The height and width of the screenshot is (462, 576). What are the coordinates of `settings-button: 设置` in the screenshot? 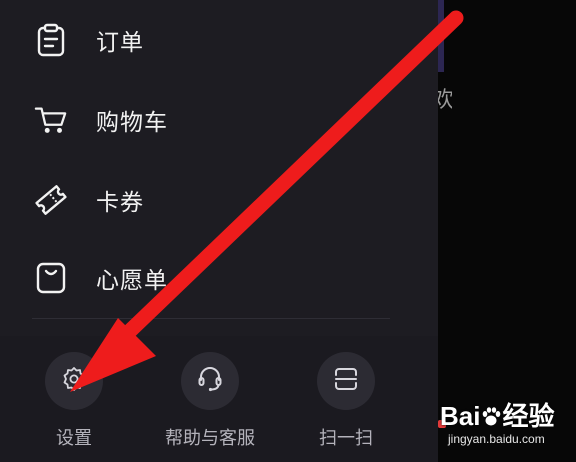 It's located at (74, 401).